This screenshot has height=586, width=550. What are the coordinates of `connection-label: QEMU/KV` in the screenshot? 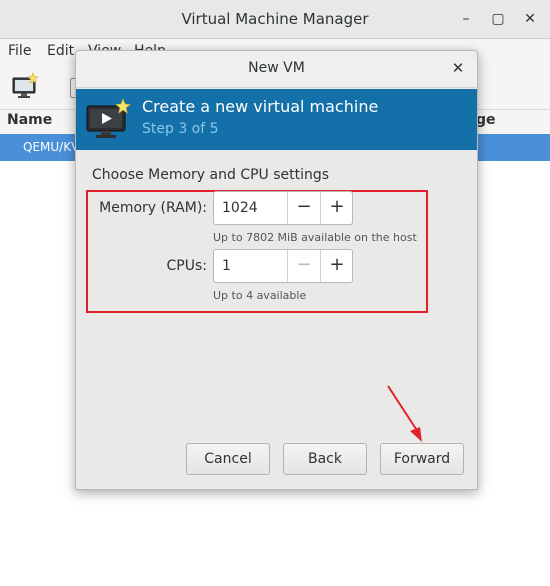 It's located at (51, 147).